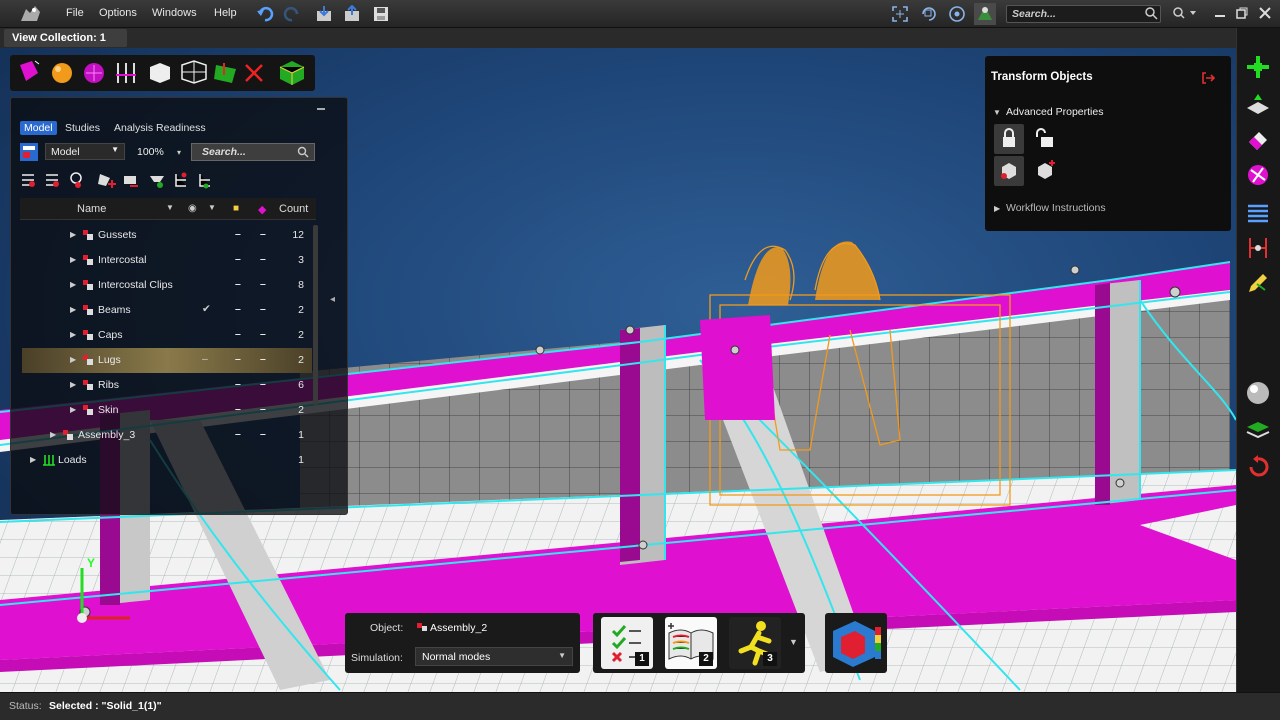 The height and width of the screenshot is (720, 1280). I want to click on view-collection-tab: View Collection: 1, so click(65, 38).